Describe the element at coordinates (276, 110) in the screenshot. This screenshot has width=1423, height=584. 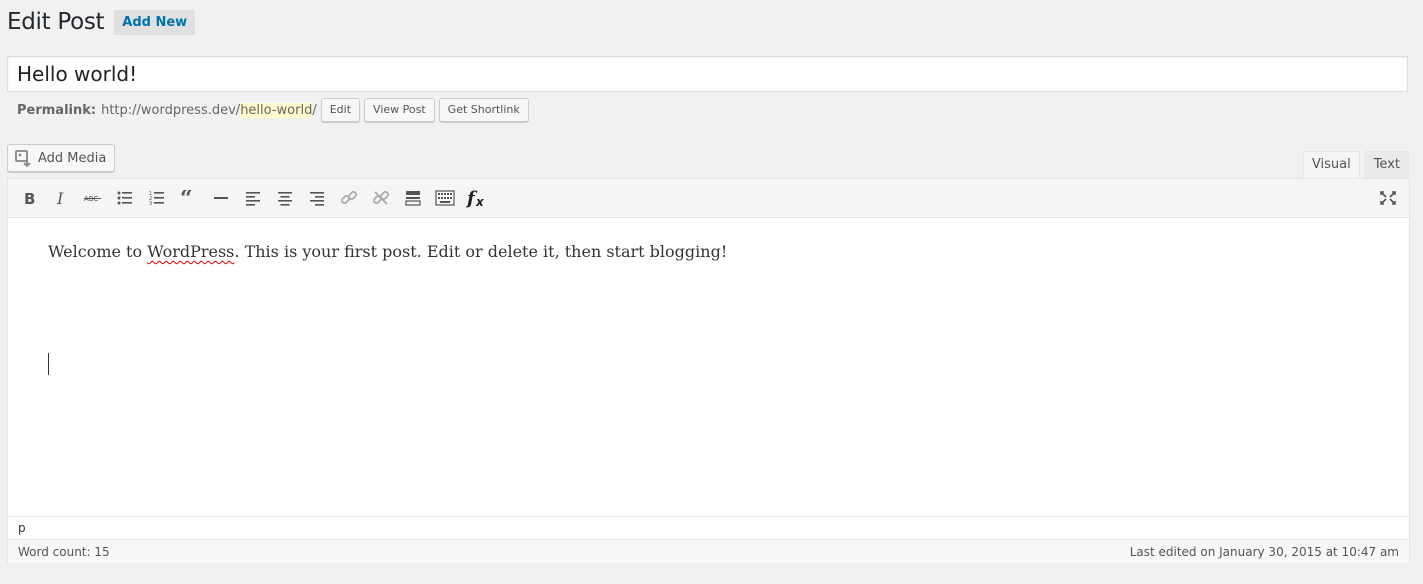
I see `permalink-slug: hello-world` at that location.